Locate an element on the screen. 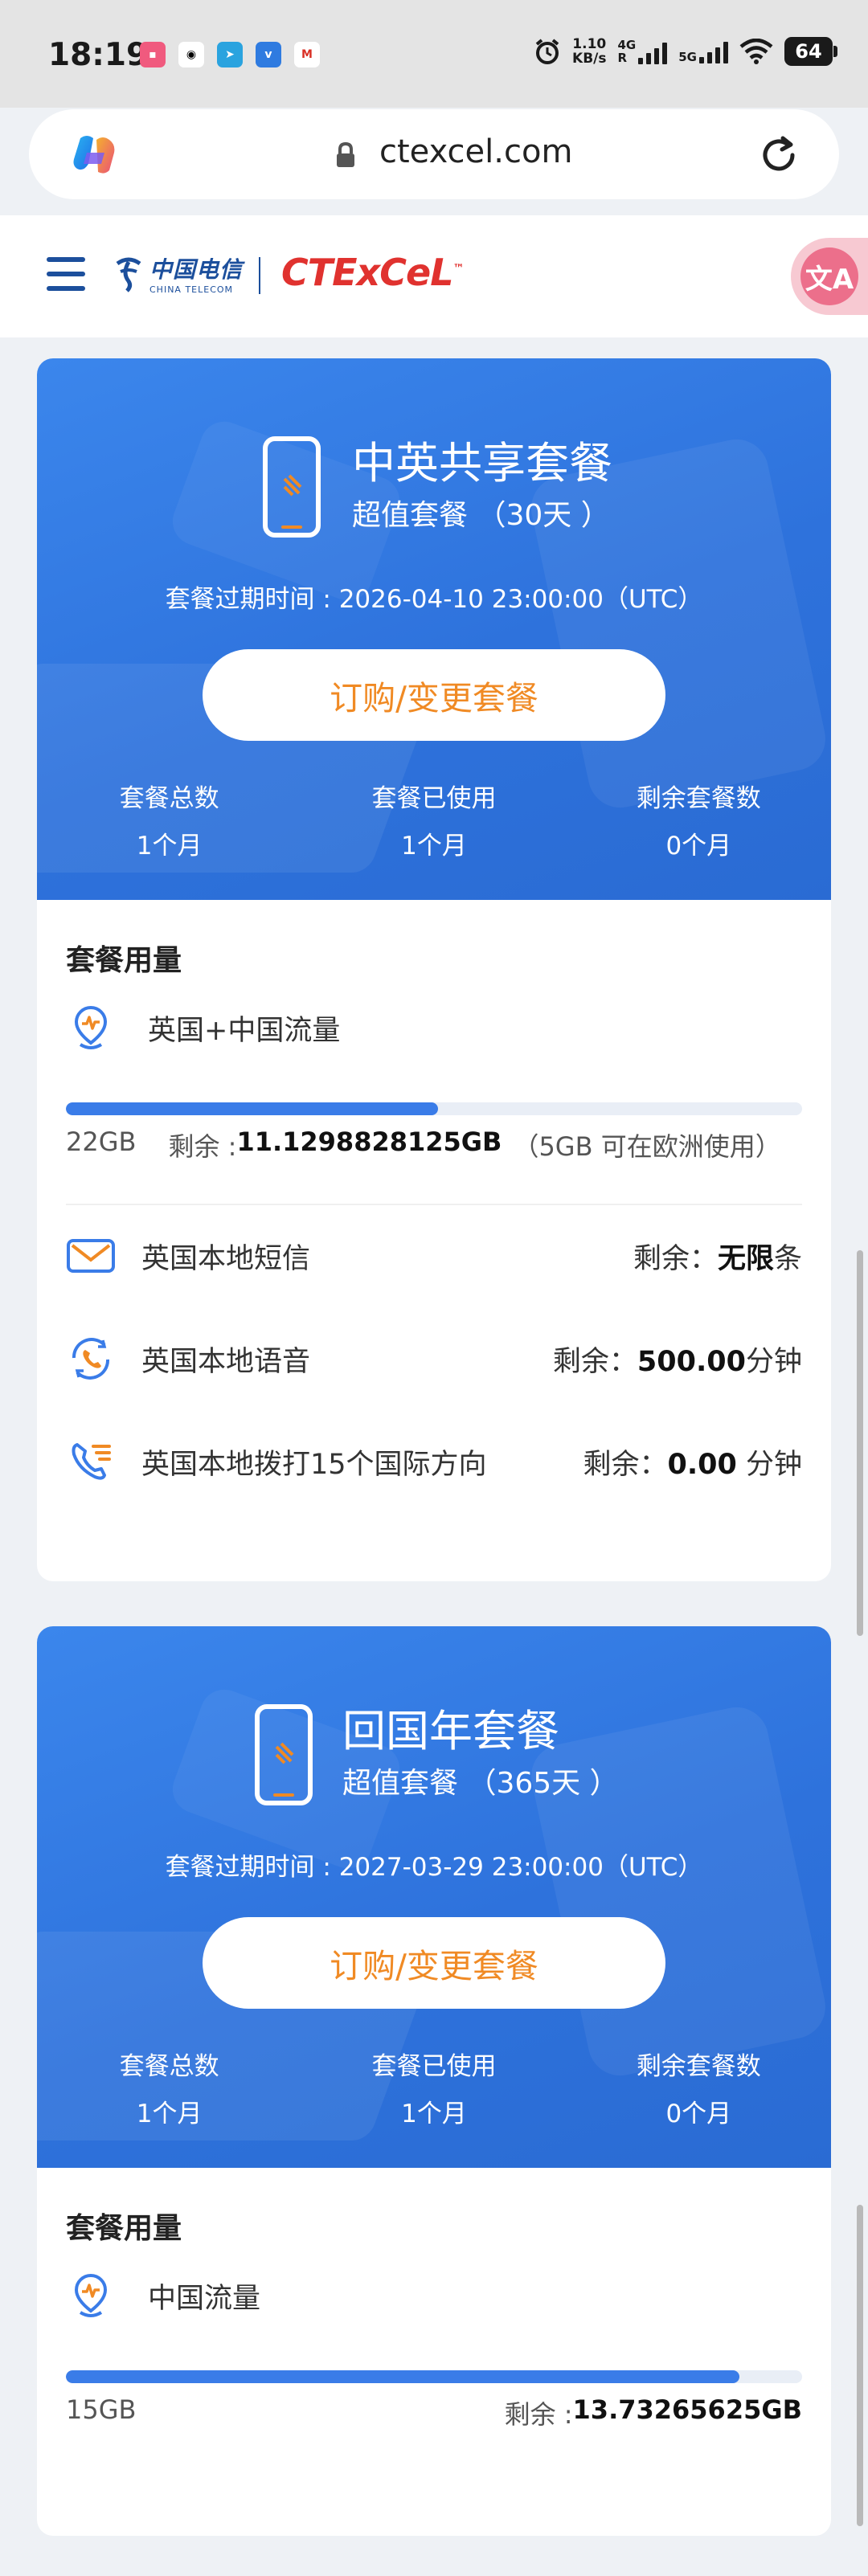 This screenshot has width=868, height=2576. sms-envelope-icon is located at coordinates (91, 1256).